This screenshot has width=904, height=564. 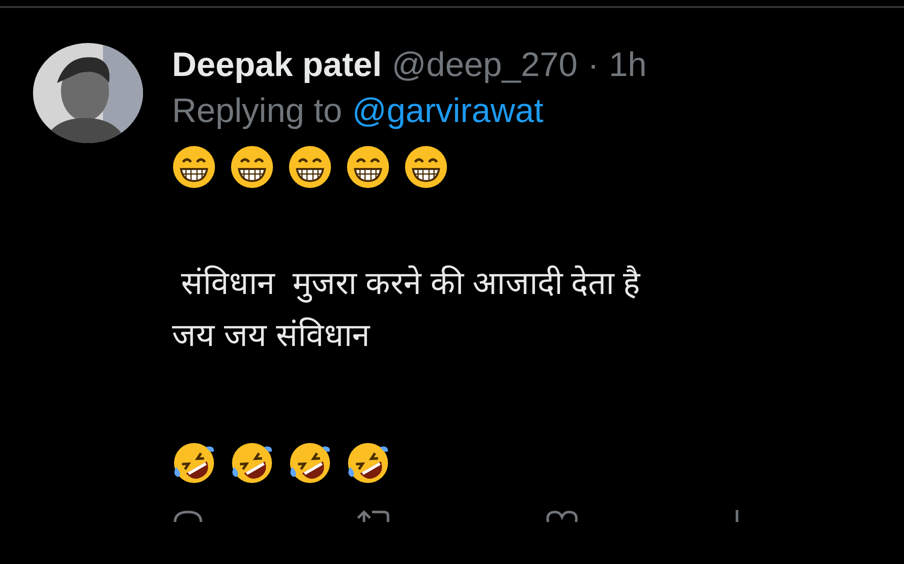 What do you see at coordinates (448, 111) in the screenshot?
I see `mention-link: @garvirawat` at bounding box center [448, 111].